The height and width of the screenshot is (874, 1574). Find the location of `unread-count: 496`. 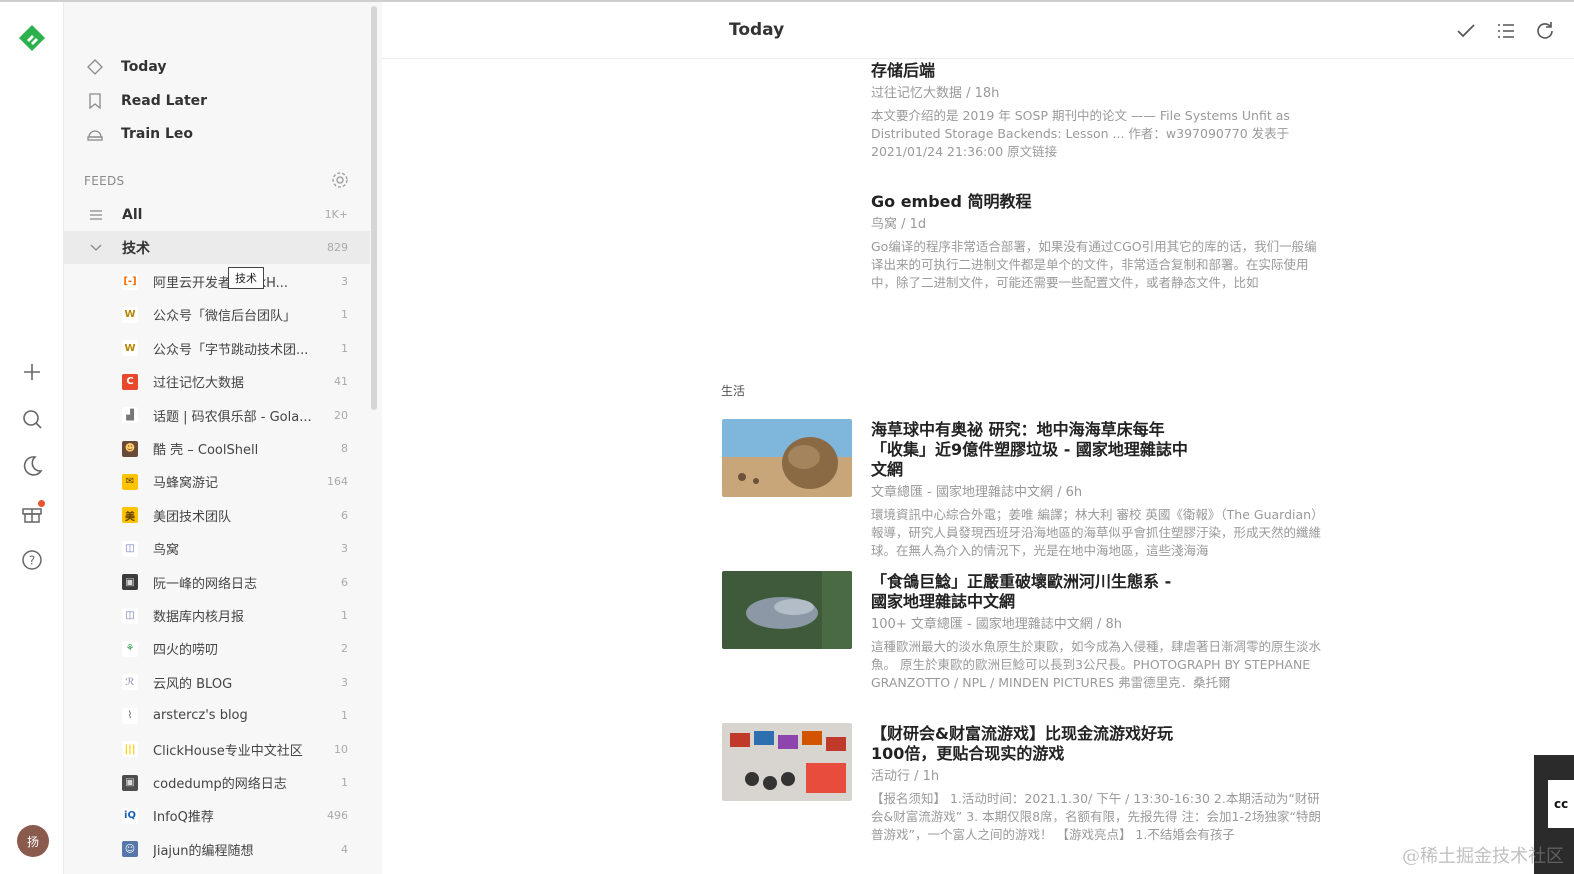

unread-count: 496 is located at coordinates (337, 816).